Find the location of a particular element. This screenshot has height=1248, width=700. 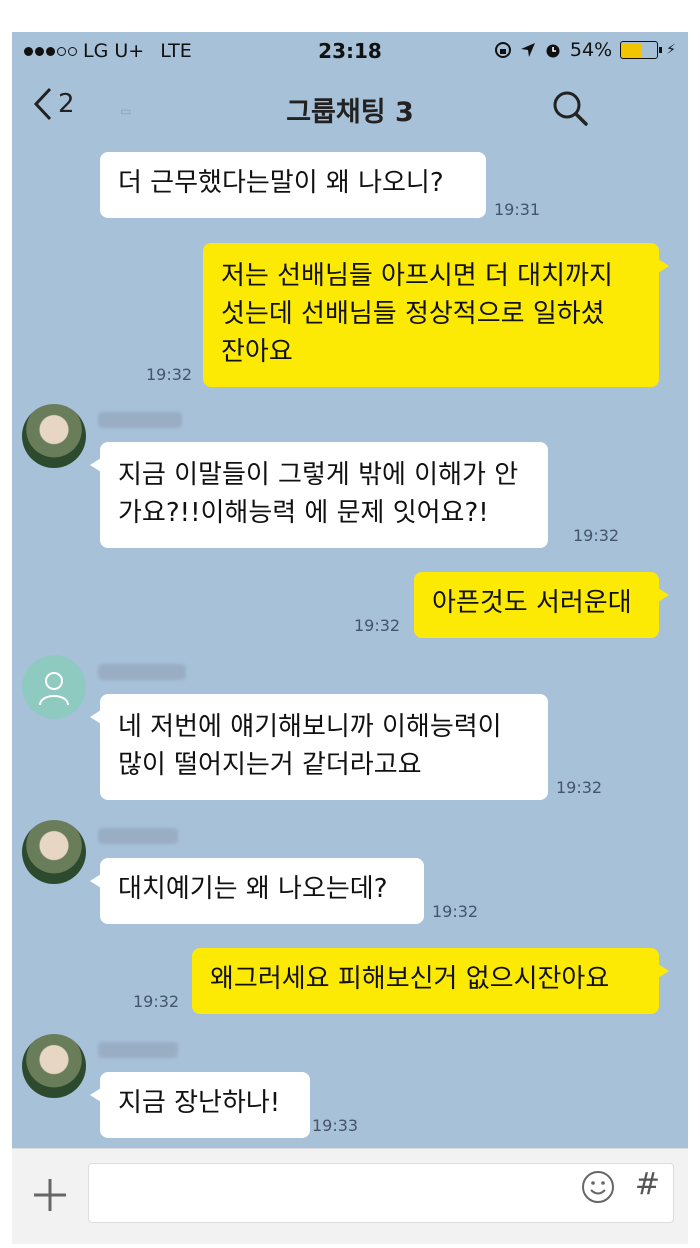

search-icon is located at coordinates (570, 108).